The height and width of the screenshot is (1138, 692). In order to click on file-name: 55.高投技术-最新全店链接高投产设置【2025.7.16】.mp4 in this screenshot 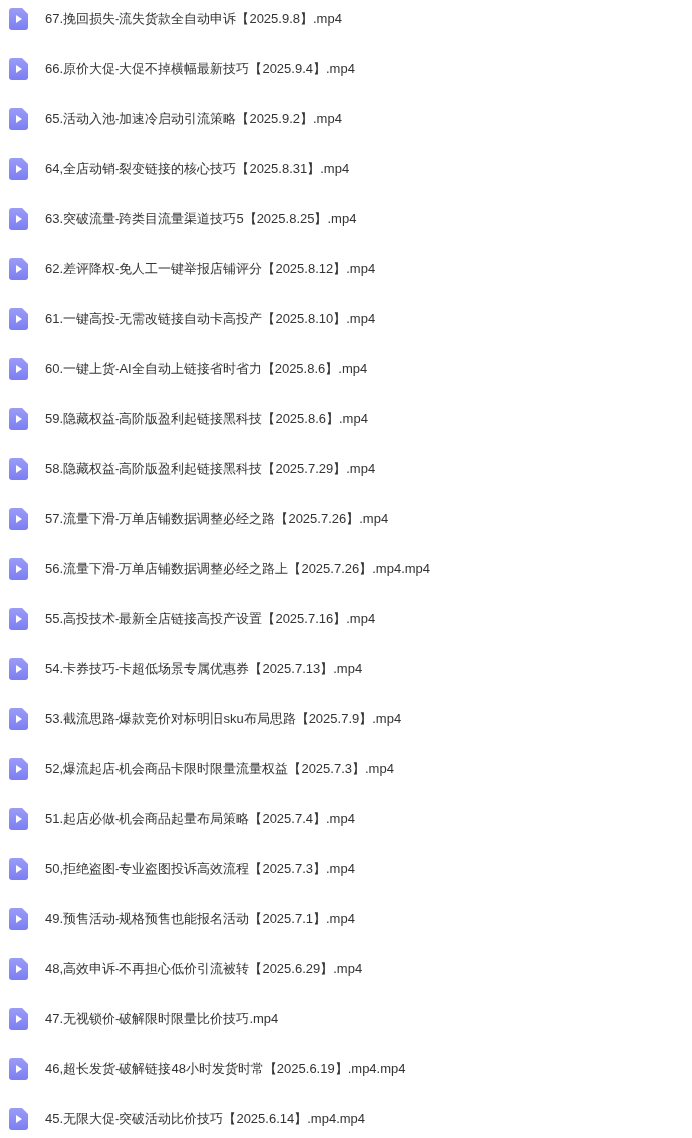, I will do `click(210, 619)`.